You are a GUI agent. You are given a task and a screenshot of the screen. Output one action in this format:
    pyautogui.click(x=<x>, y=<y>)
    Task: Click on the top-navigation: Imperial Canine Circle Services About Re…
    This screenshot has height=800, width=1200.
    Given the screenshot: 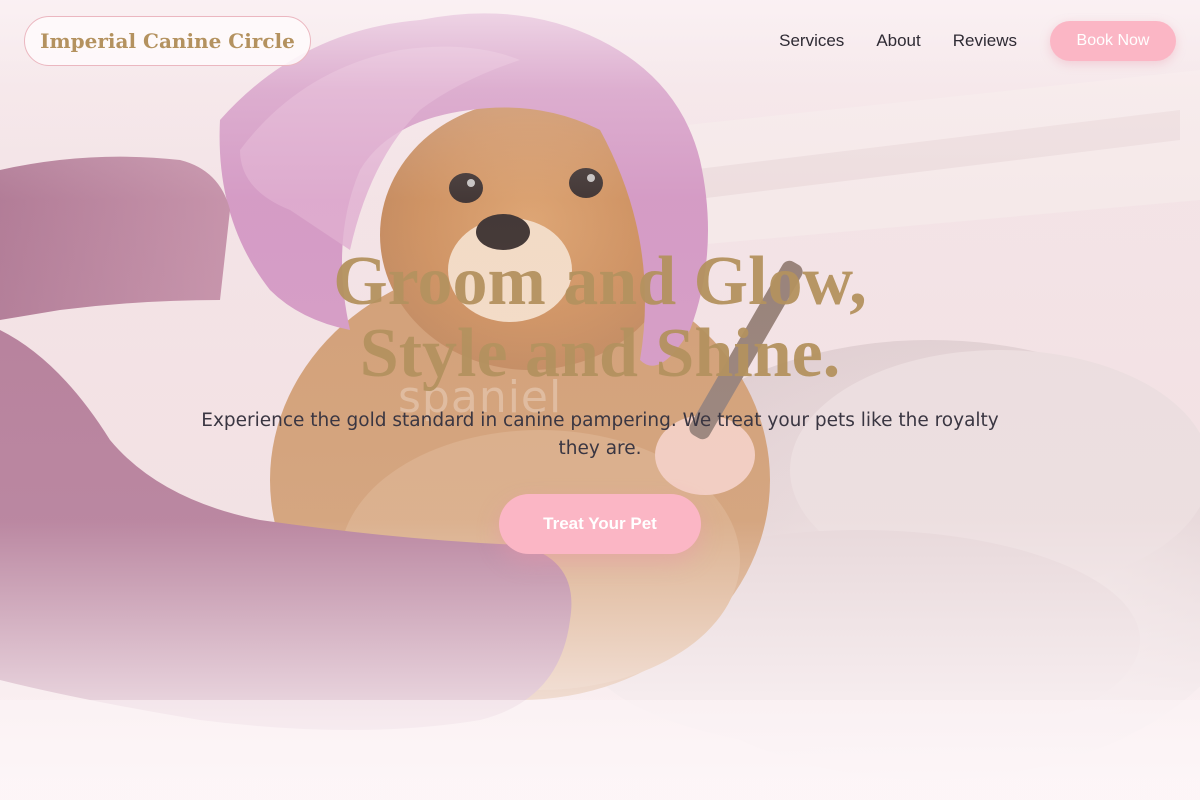 What is the action you would take?
    pyautogui.click(x=600, y=42)
    